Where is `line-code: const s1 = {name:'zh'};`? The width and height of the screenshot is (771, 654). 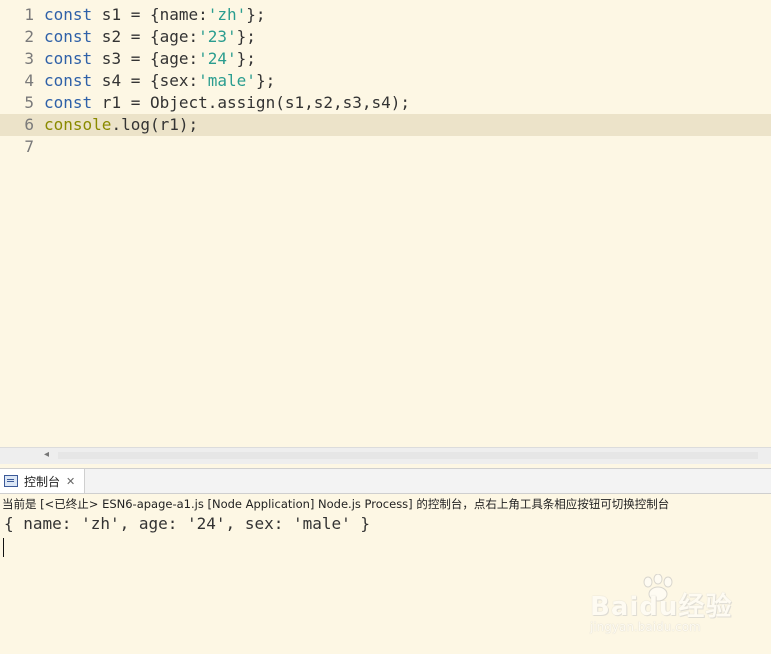
line-code: const s1 = {name:'zh'}; is located at coordinates (155, 15).